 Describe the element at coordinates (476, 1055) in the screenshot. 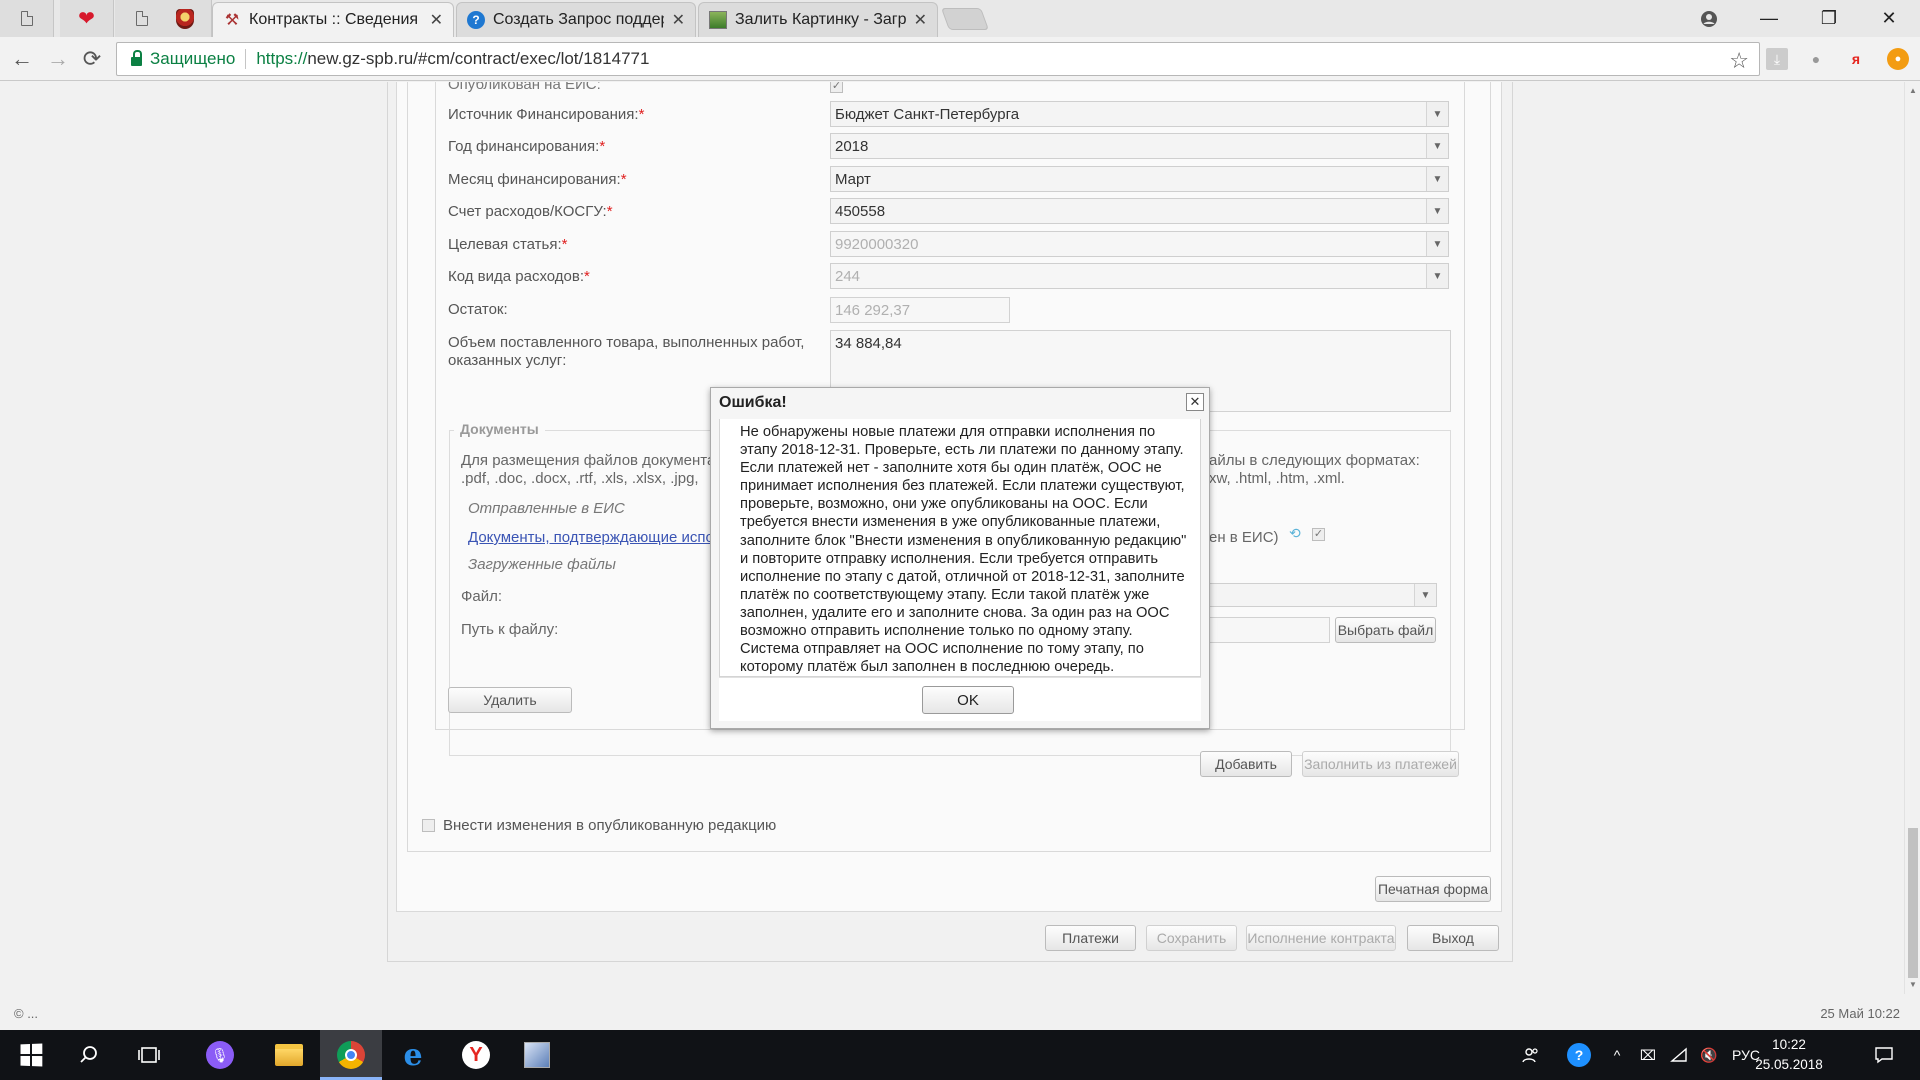

I see `yandex-browser-icon: Y` at that location.